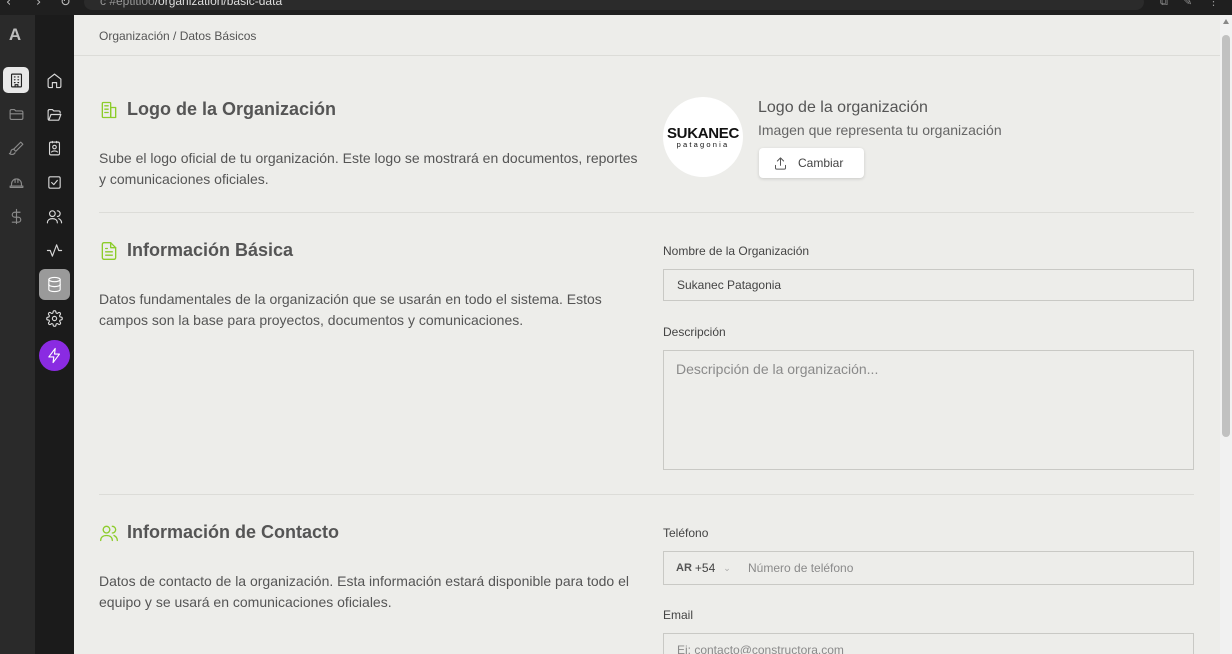  What do you see at coordinates (17, 334) in the screenshot?
I see `primary-sidebar: A` at bounding box center [17, 334].